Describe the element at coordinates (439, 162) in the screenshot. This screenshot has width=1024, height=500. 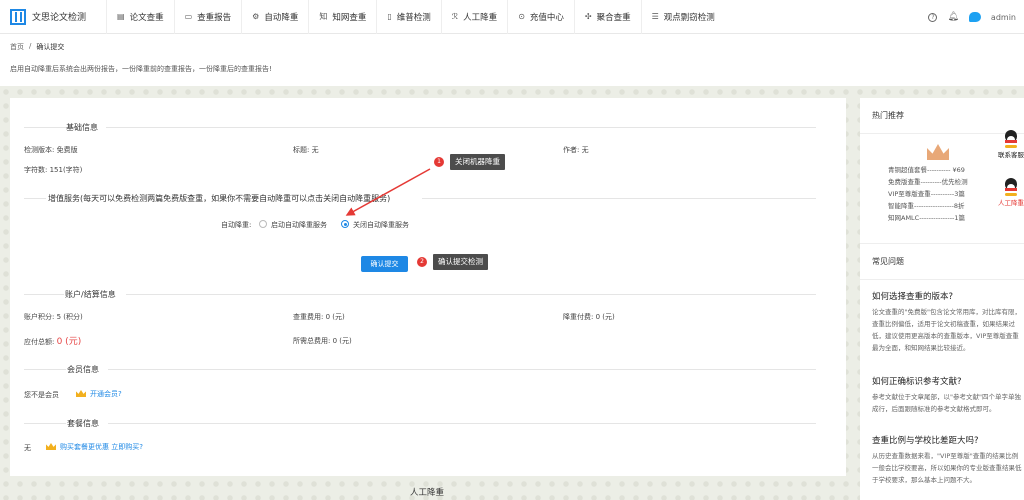
I see `annotation-badge-1: 1` at that location.